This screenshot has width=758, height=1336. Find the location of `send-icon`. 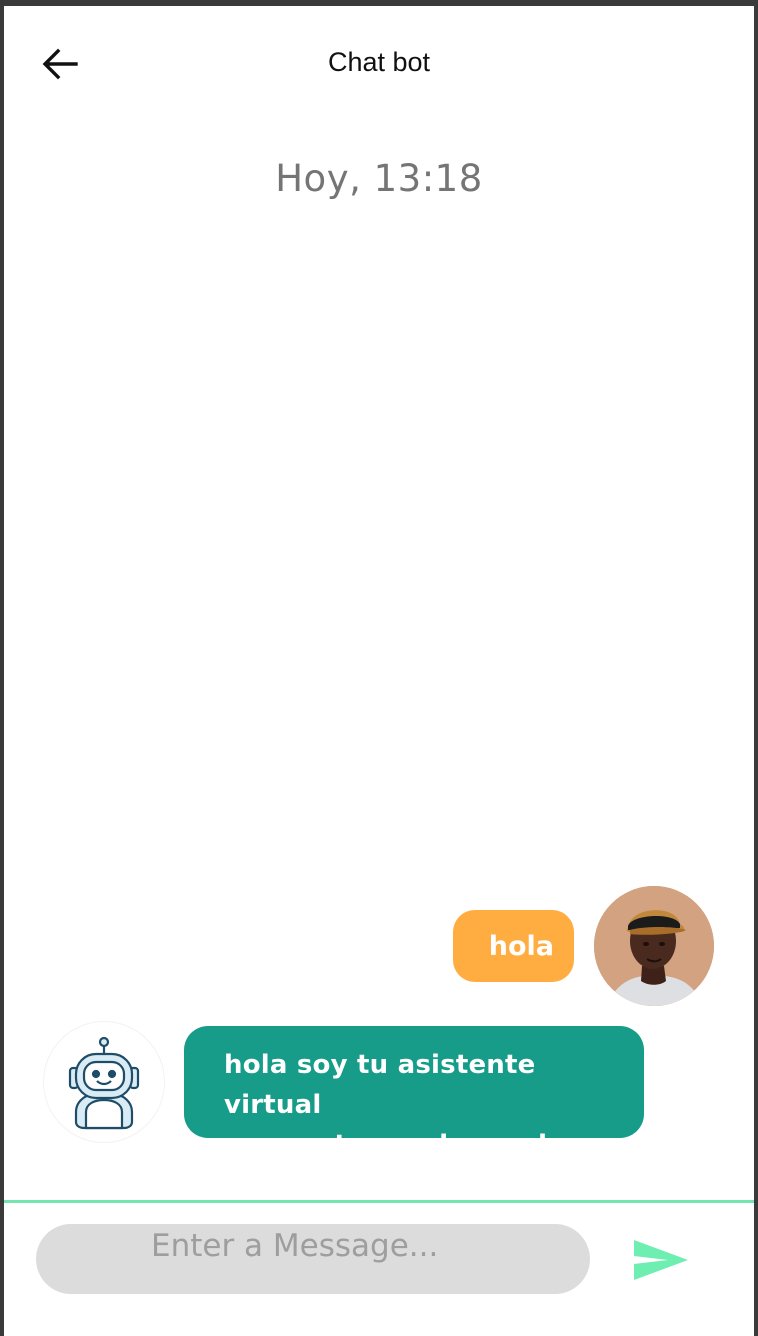

send-icon is located at coordinates (661, 1260).